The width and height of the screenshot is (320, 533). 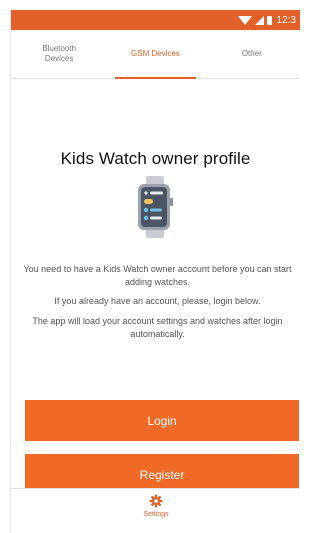 What do you see at coordinates (286, 20) in the screenshot?
I see `status-time: 12:3` at bounding box center [286, 20].